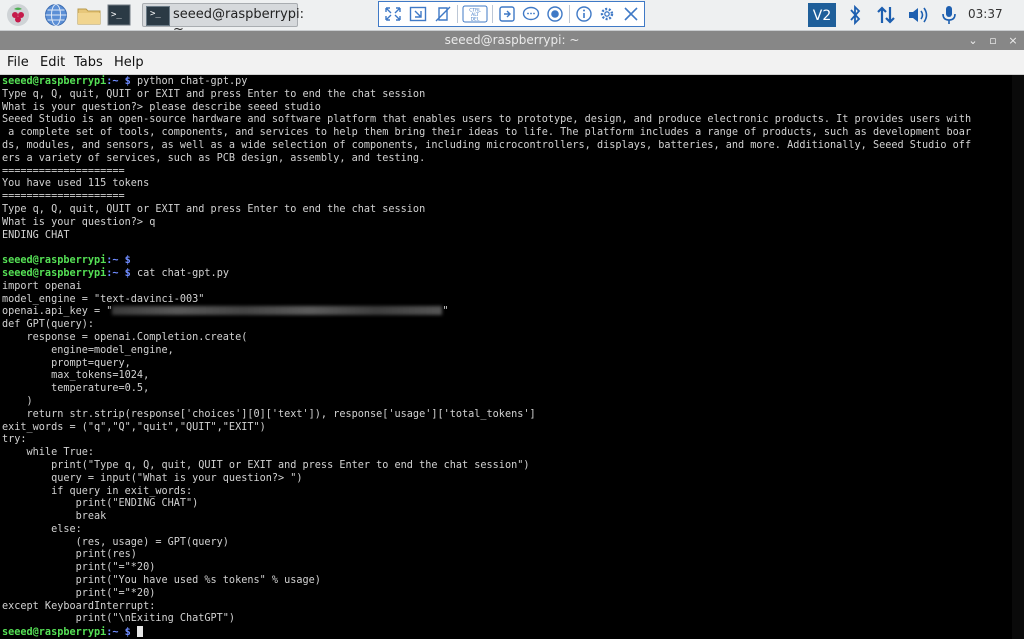  I want to click on line-text: temperature=0.5,, so click(76, 389).